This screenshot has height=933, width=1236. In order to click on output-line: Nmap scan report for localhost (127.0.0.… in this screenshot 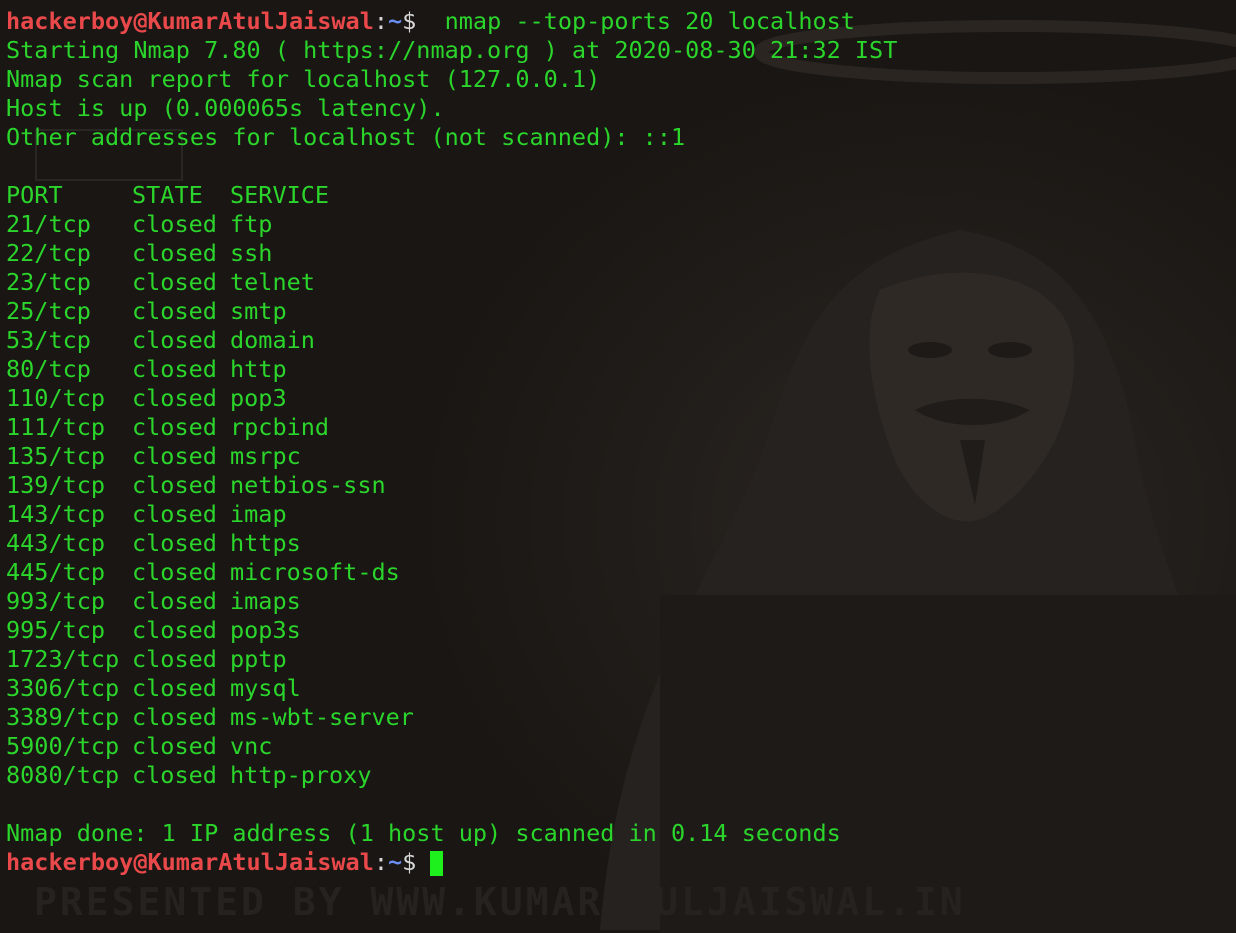, I will do `click(303, 79)`.